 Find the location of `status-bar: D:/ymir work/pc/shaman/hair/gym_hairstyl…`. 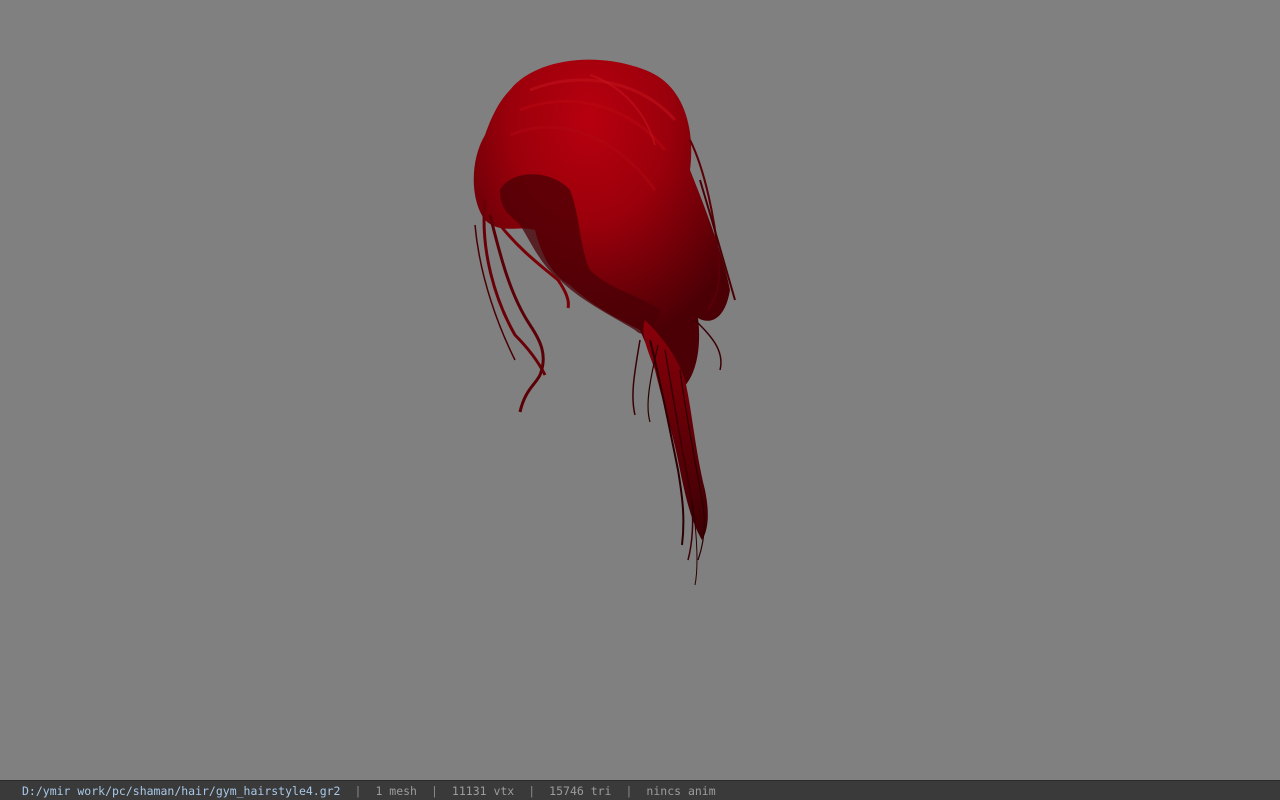

status-bar: D:/ymir work/pc/shaman/hair/gym_hairstyl… is located at coordinates (640, 790).